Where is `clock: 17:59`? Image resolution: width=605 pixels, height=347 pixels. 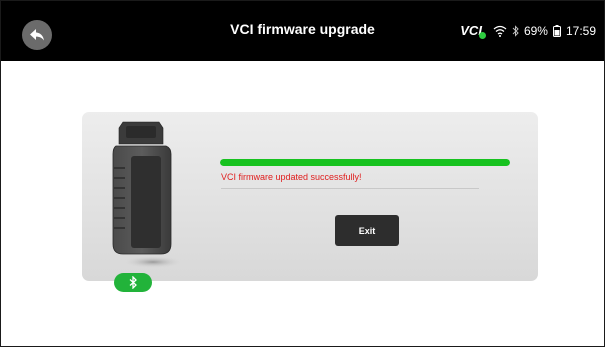
clock: 17:59 is located at coordinates (580, 30).